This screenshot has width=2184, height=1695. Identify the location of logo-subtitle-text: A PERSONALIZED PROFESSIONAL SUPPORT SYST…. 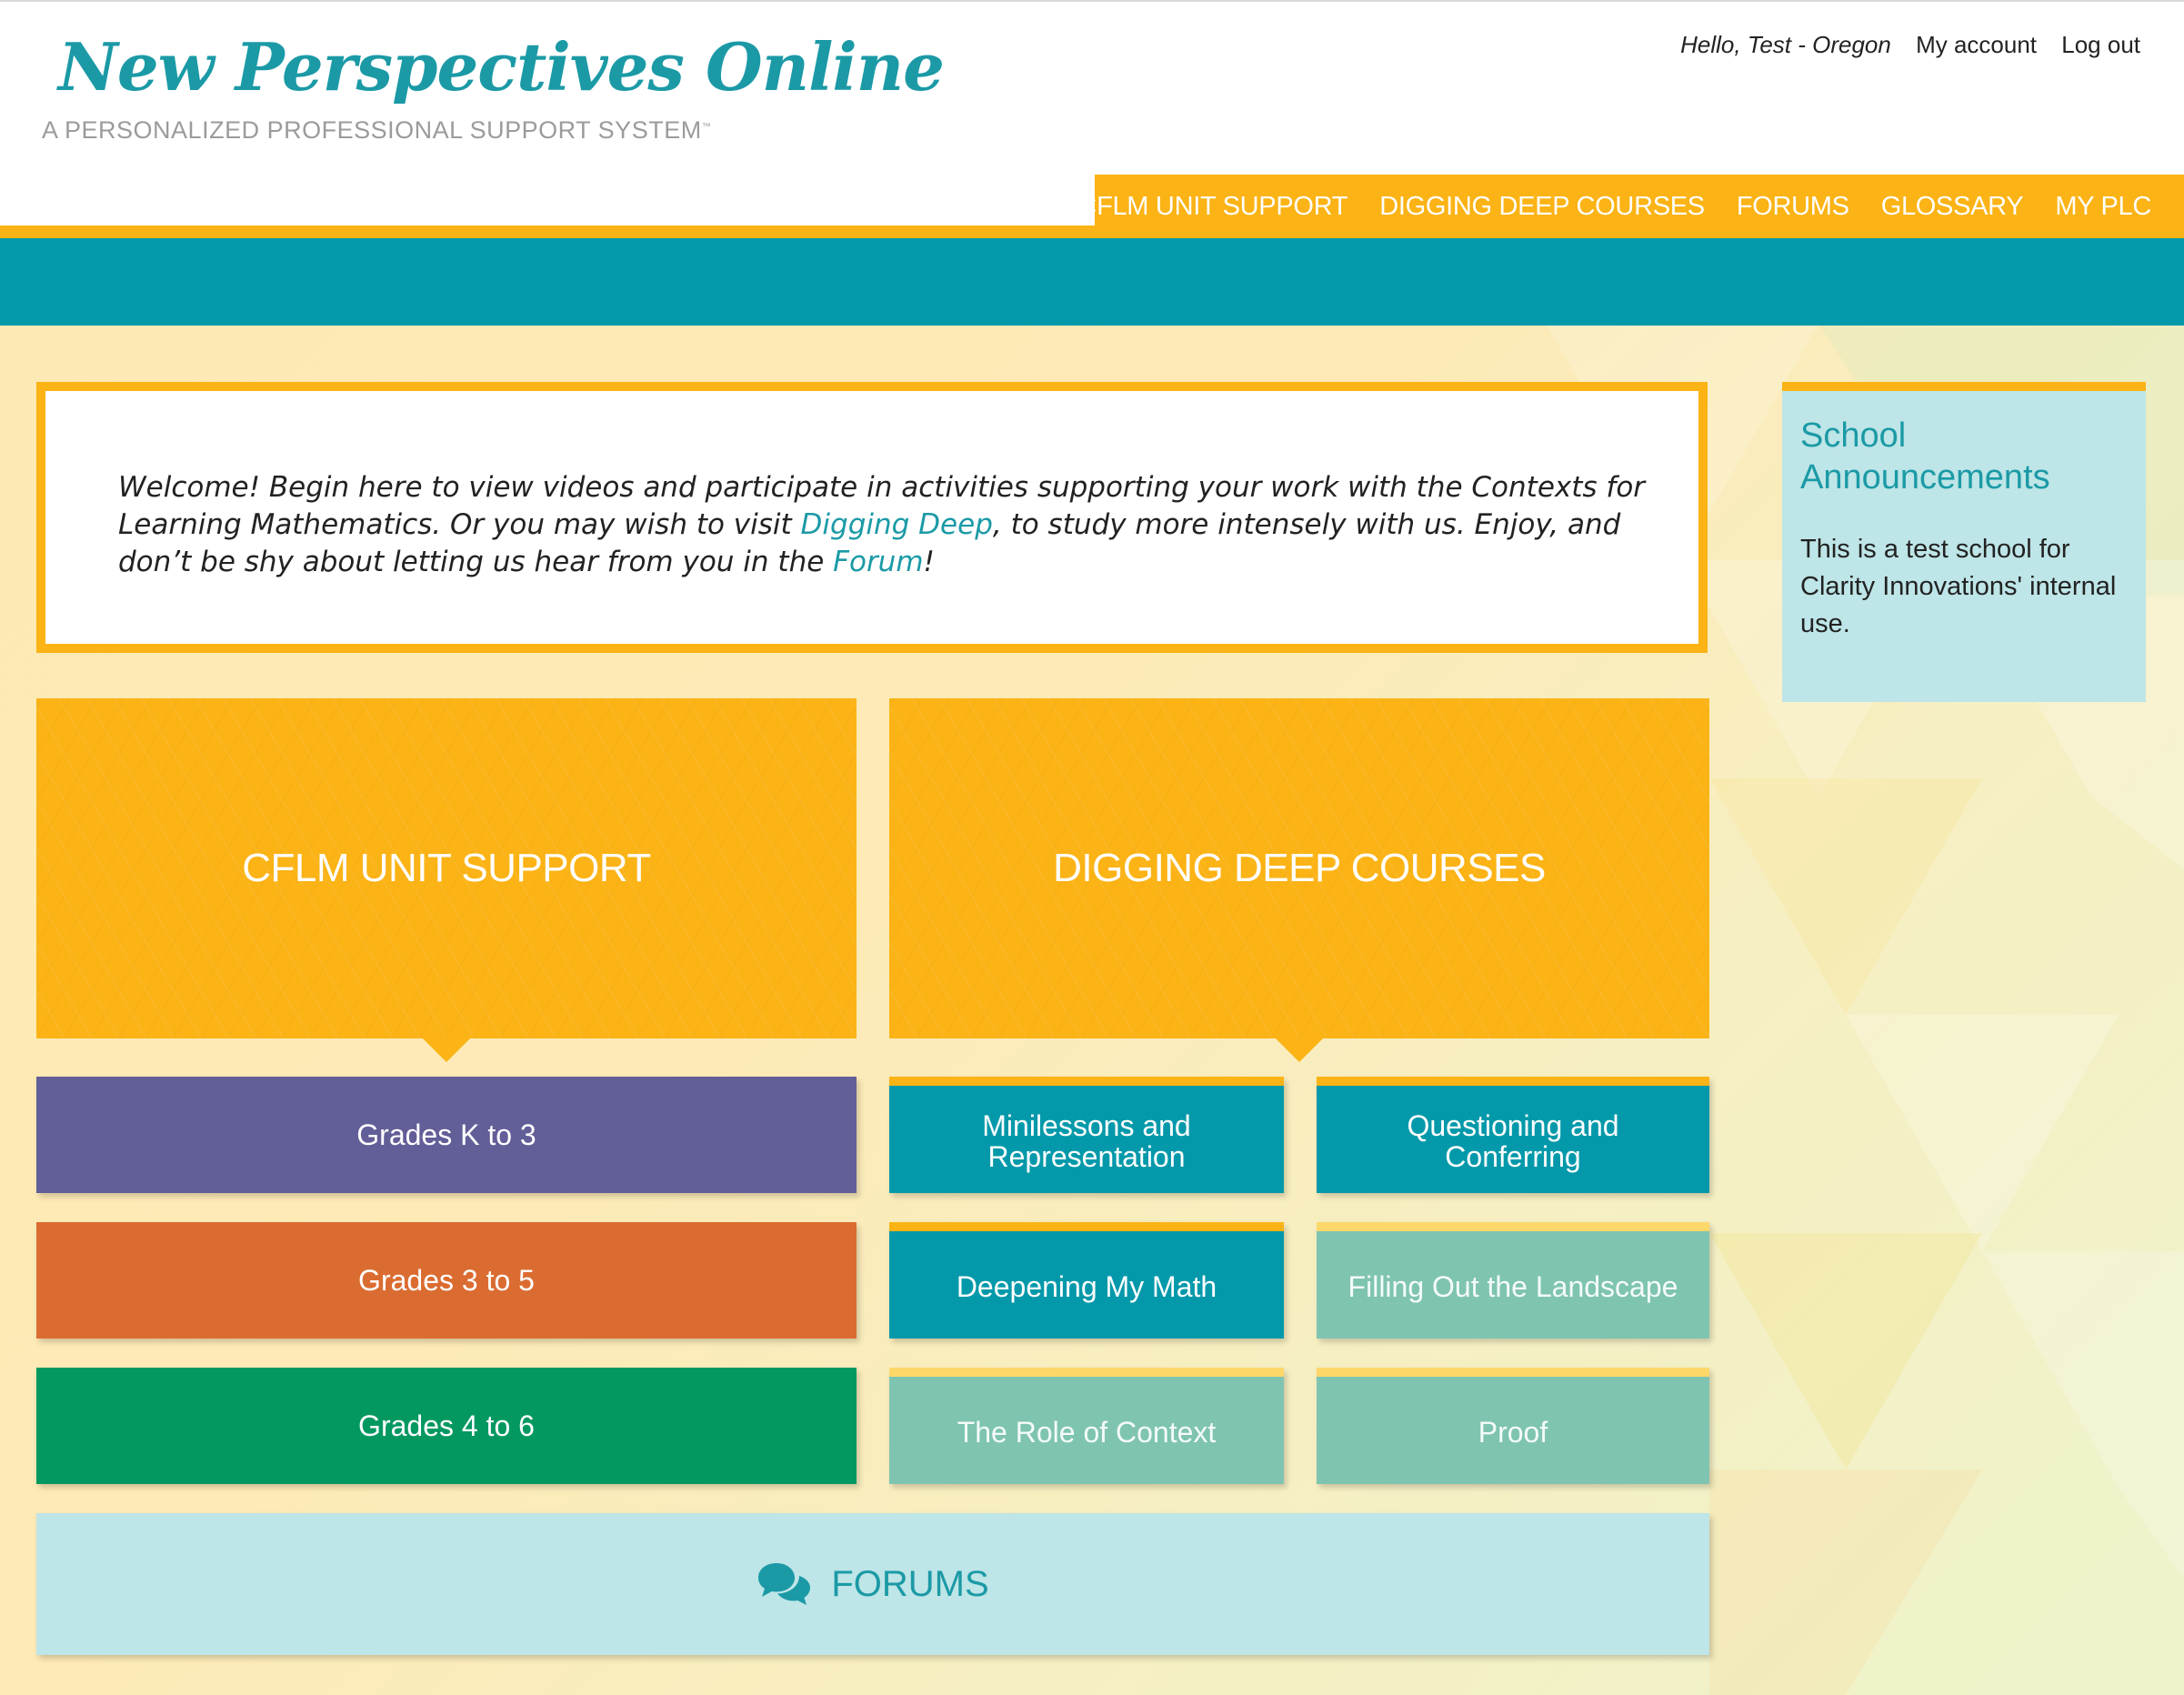
(372, 130).